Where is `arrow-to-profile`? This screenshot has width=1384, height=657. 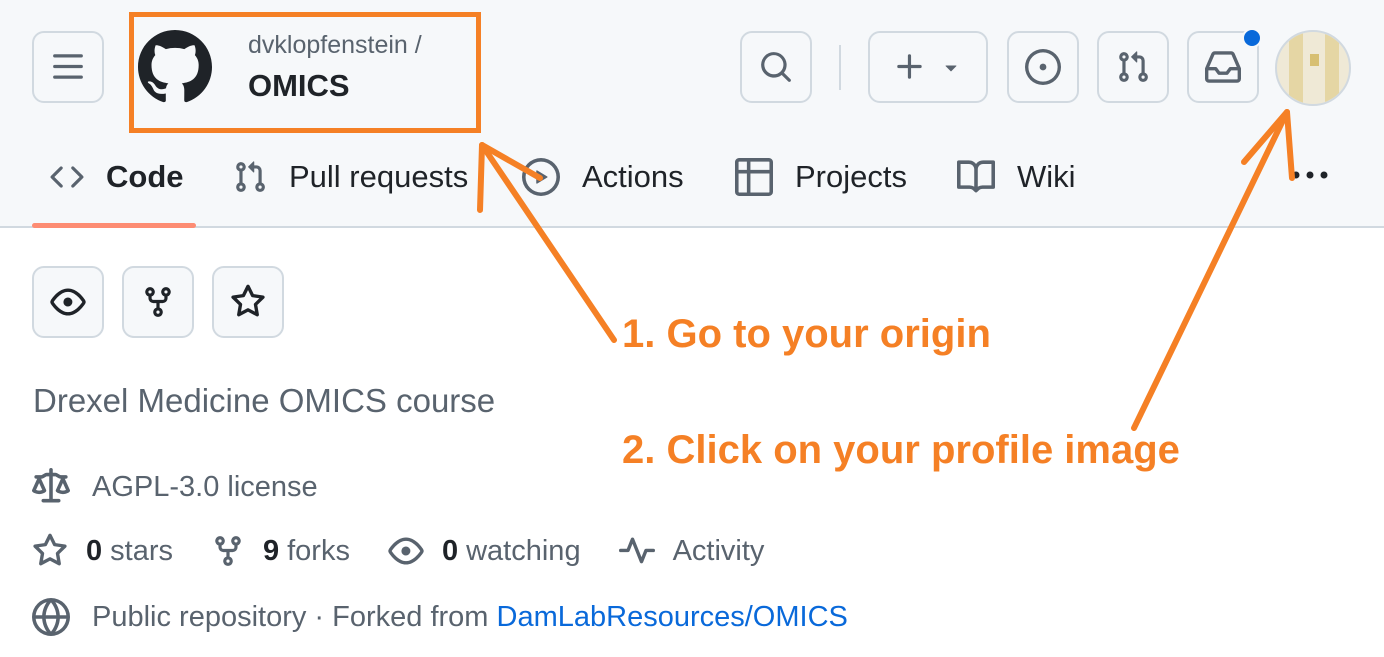 arrow-to-profile is located at coordinates (1210, 270).